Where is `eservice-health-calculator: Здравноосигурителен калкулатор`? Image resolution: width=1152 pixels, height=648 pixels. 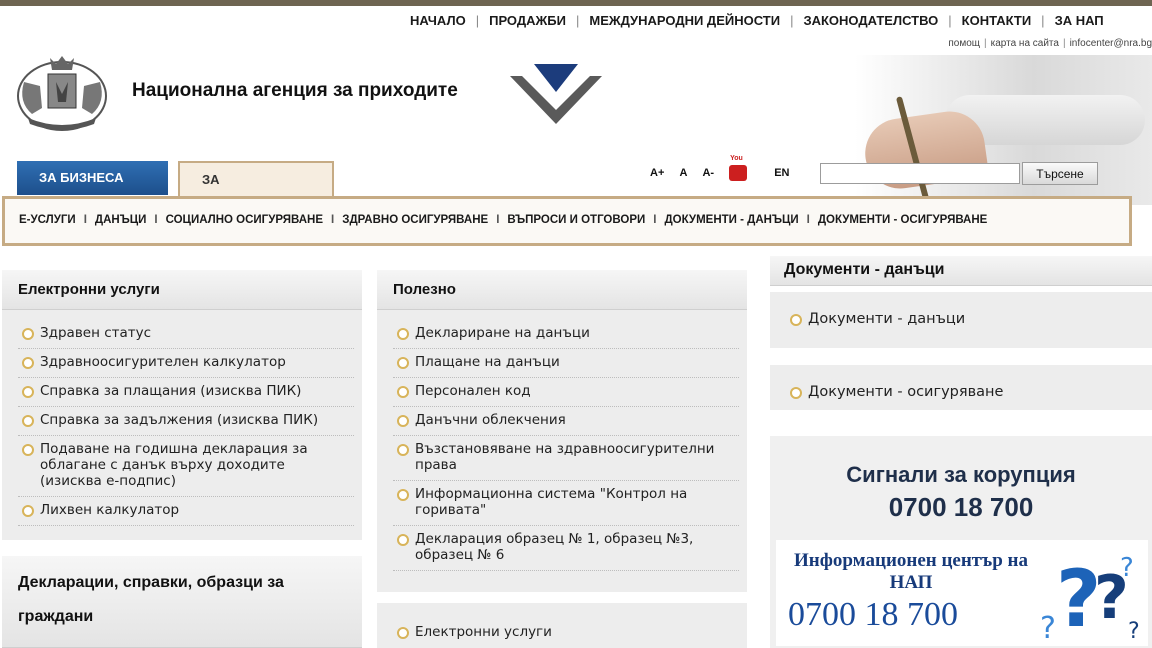
eservice-health-calculator: Здравноосигурителен калкулатор is located at coordinates (186, 363).